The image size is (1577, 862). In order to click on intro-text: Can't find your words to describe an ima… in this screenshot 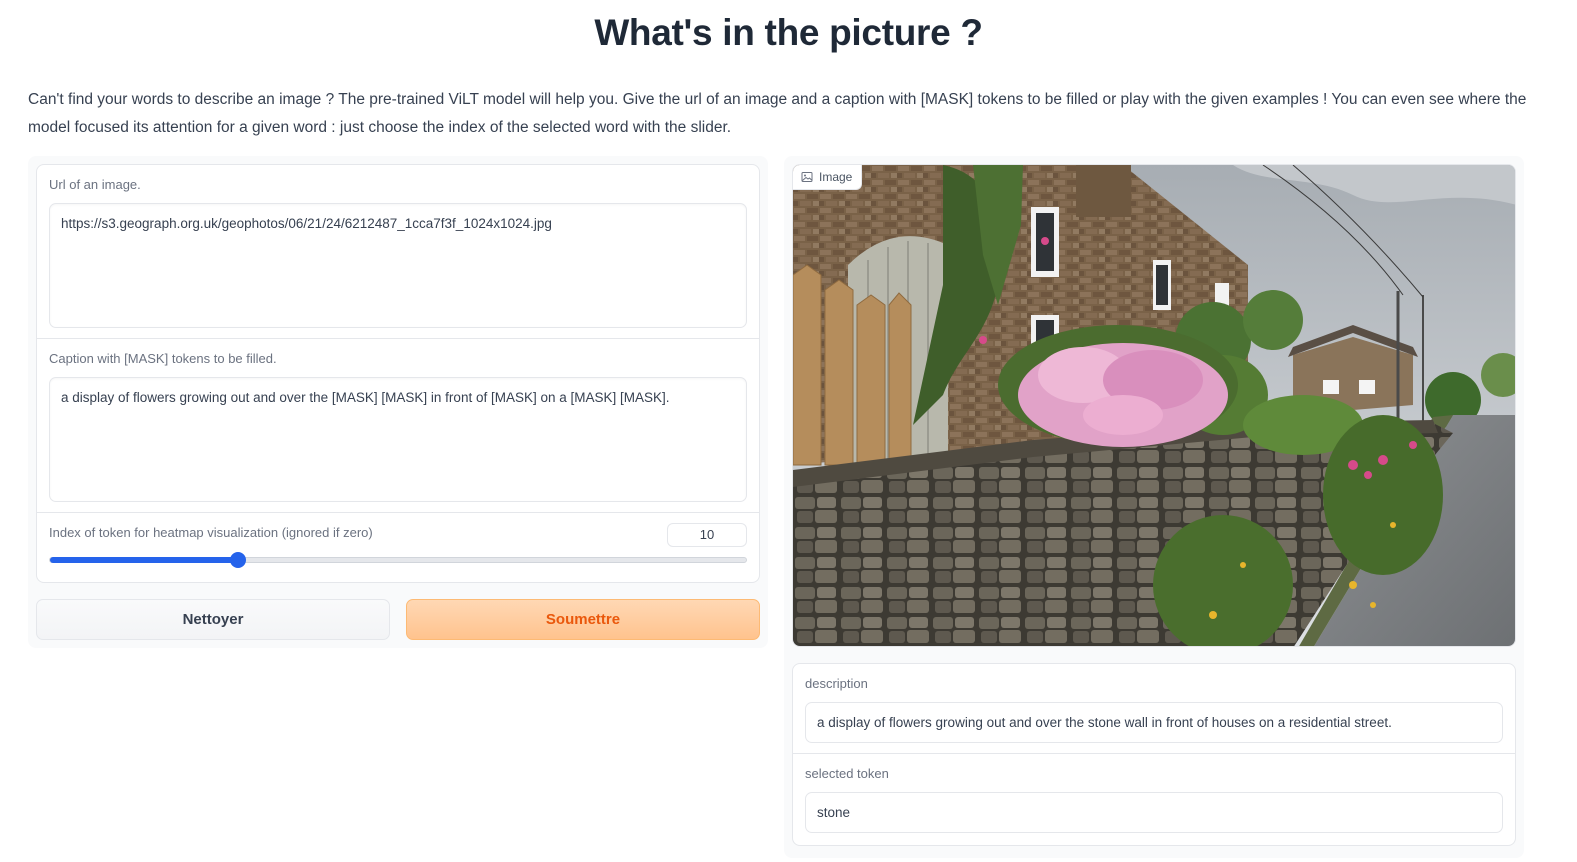, I will do `click(777, 113)`.